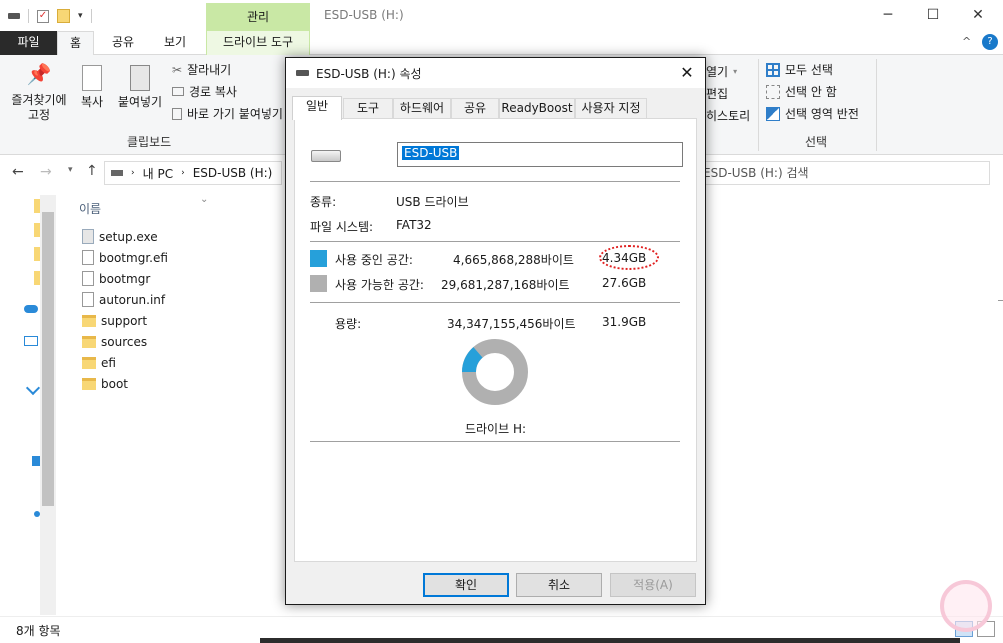  Describe the element at coordinates (201, 69) in the screenshot. I see `cut-button: ✂ 잘라내기` at that location.